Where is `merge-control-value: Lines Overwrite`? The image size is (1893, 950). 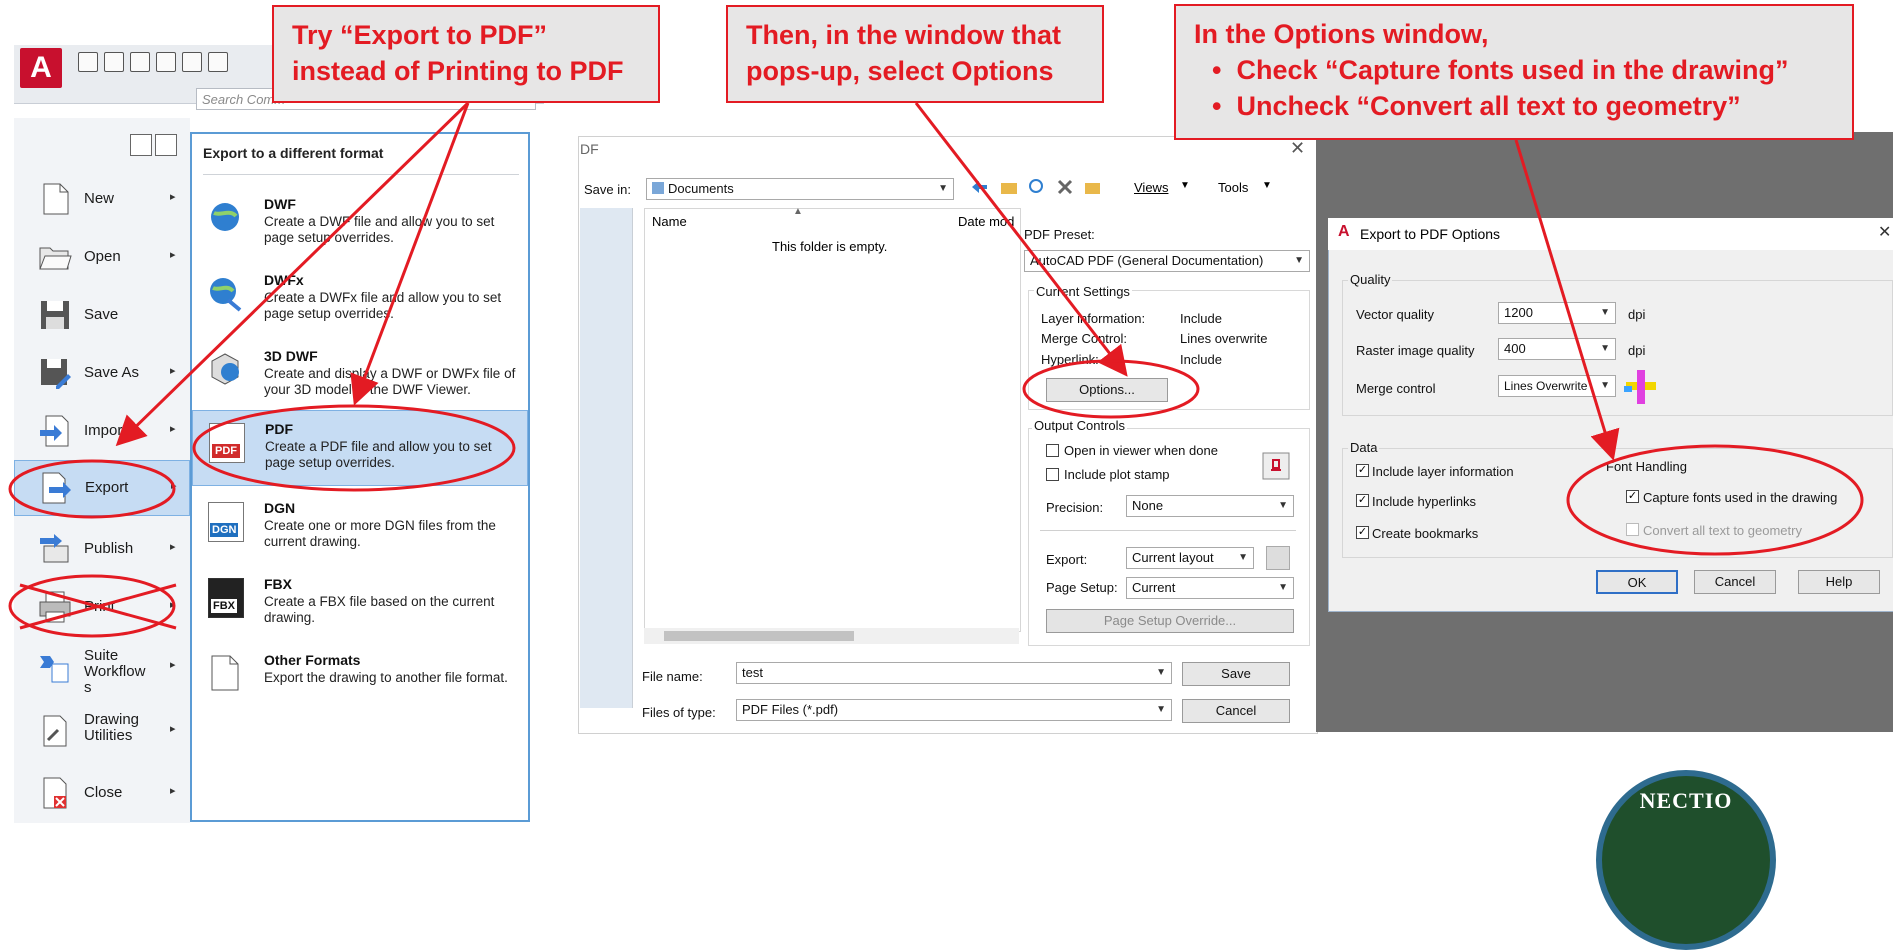
merge-control-value: Lines Overwrite is located at coordinates (1546, 386).